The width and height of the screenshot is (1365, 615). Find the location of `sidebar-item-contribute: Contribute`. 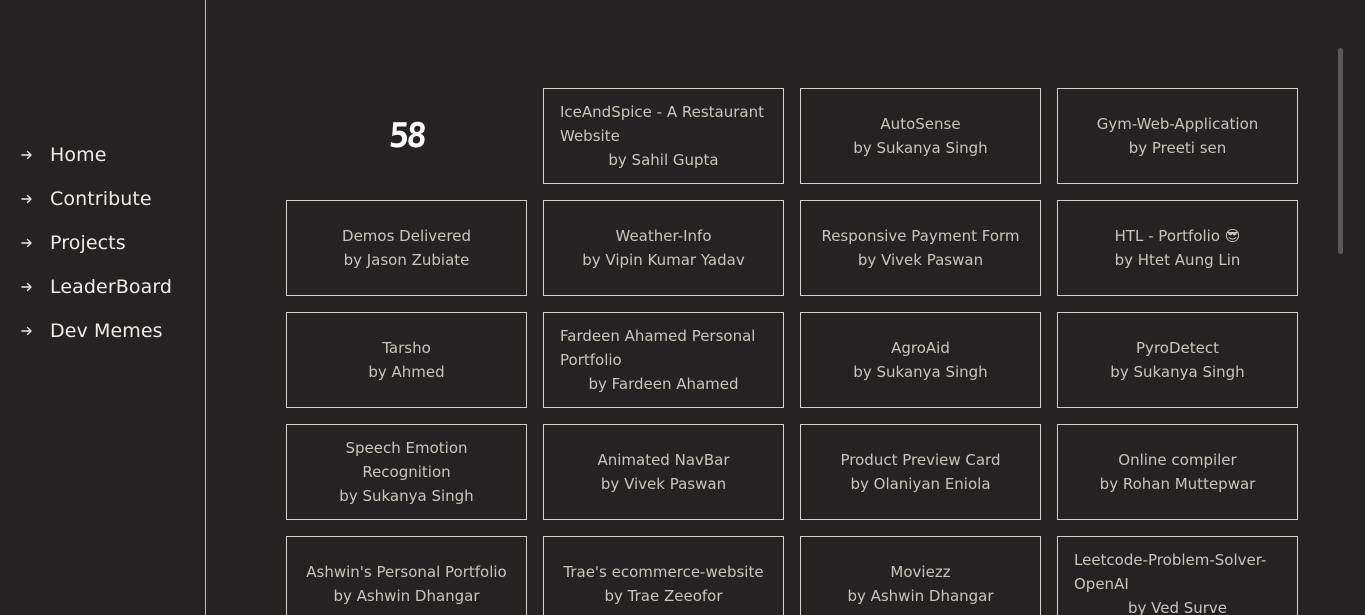

sidebar-item-contribute: Contribute is located at coordinates (96, 199).